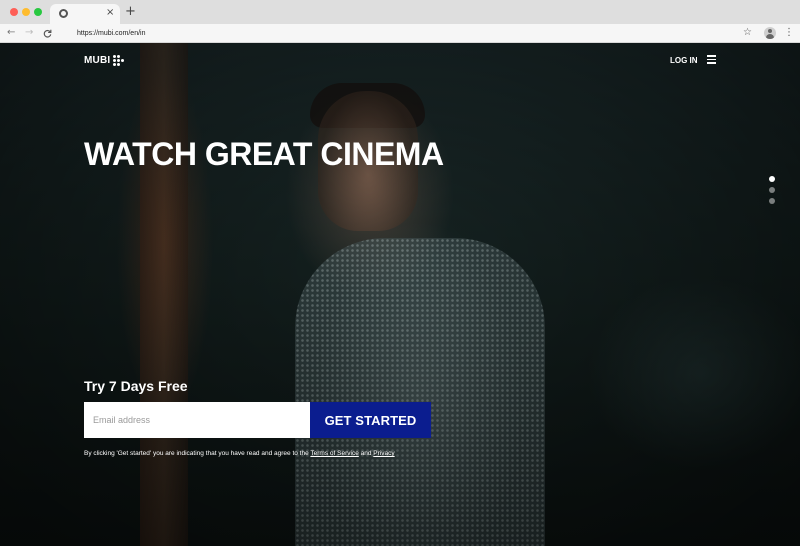 The height and width of the screenshot is (546, 800). What do you see at coordinates (63, 13) in the screenshot?
I see `chrome-globe-icon` at bounding box center [63, 13].